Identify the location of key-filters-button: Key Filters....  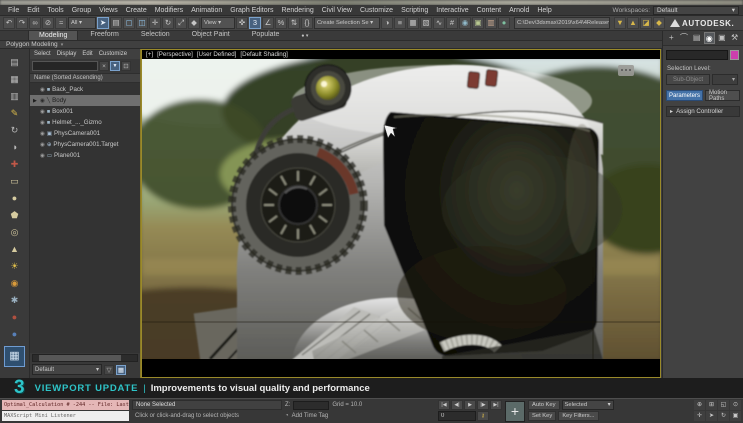
(578, 416).